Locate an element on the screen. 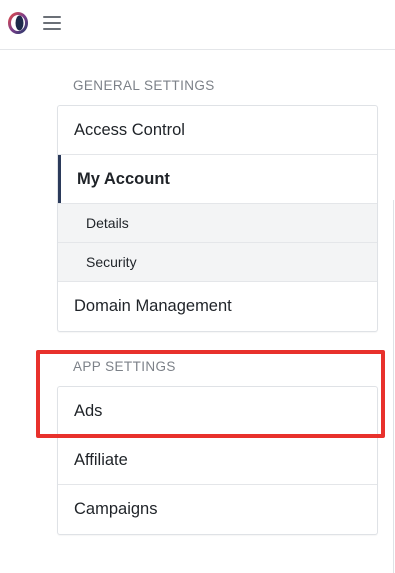 Image resolution: width=395 pixels, height=573 pixels. general-settings-heading: GENERAL SETTINGS is located at coordinates (144, 85).